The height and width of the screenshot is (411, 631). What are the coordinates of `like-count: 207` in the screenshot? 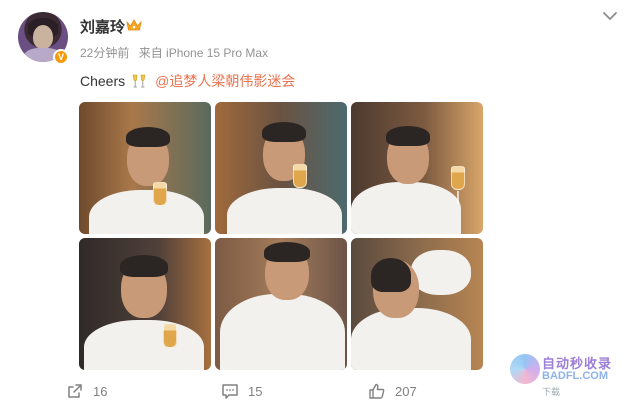 It's located at (406, 391).